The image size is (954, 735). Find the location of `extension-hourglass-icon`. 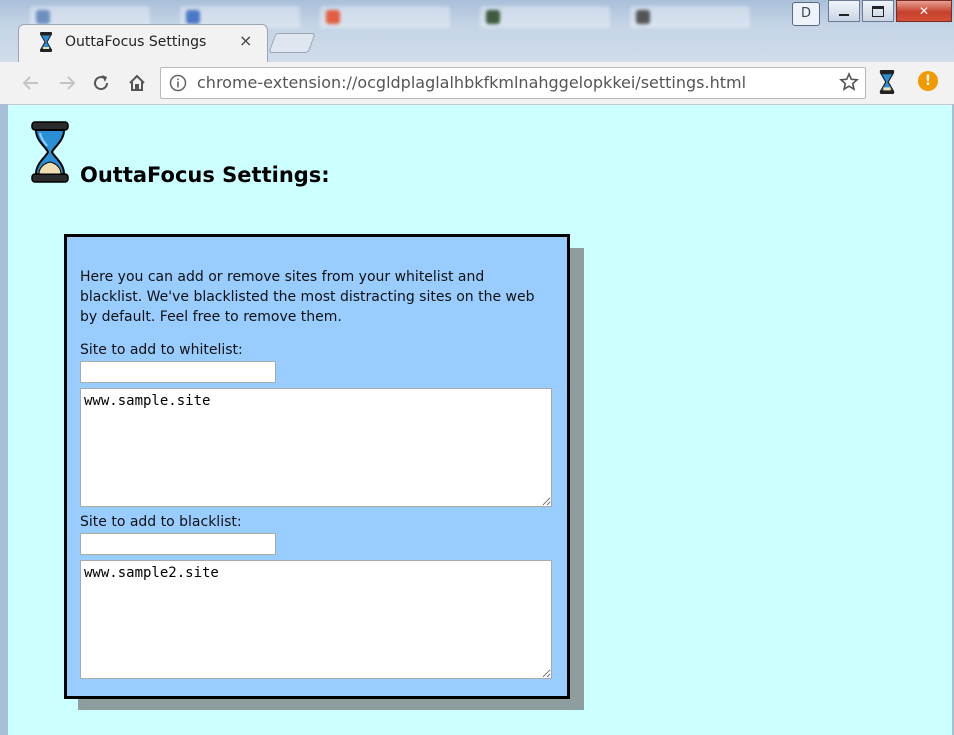

extension-hourglass-icon is located at coordinates (887, 84).